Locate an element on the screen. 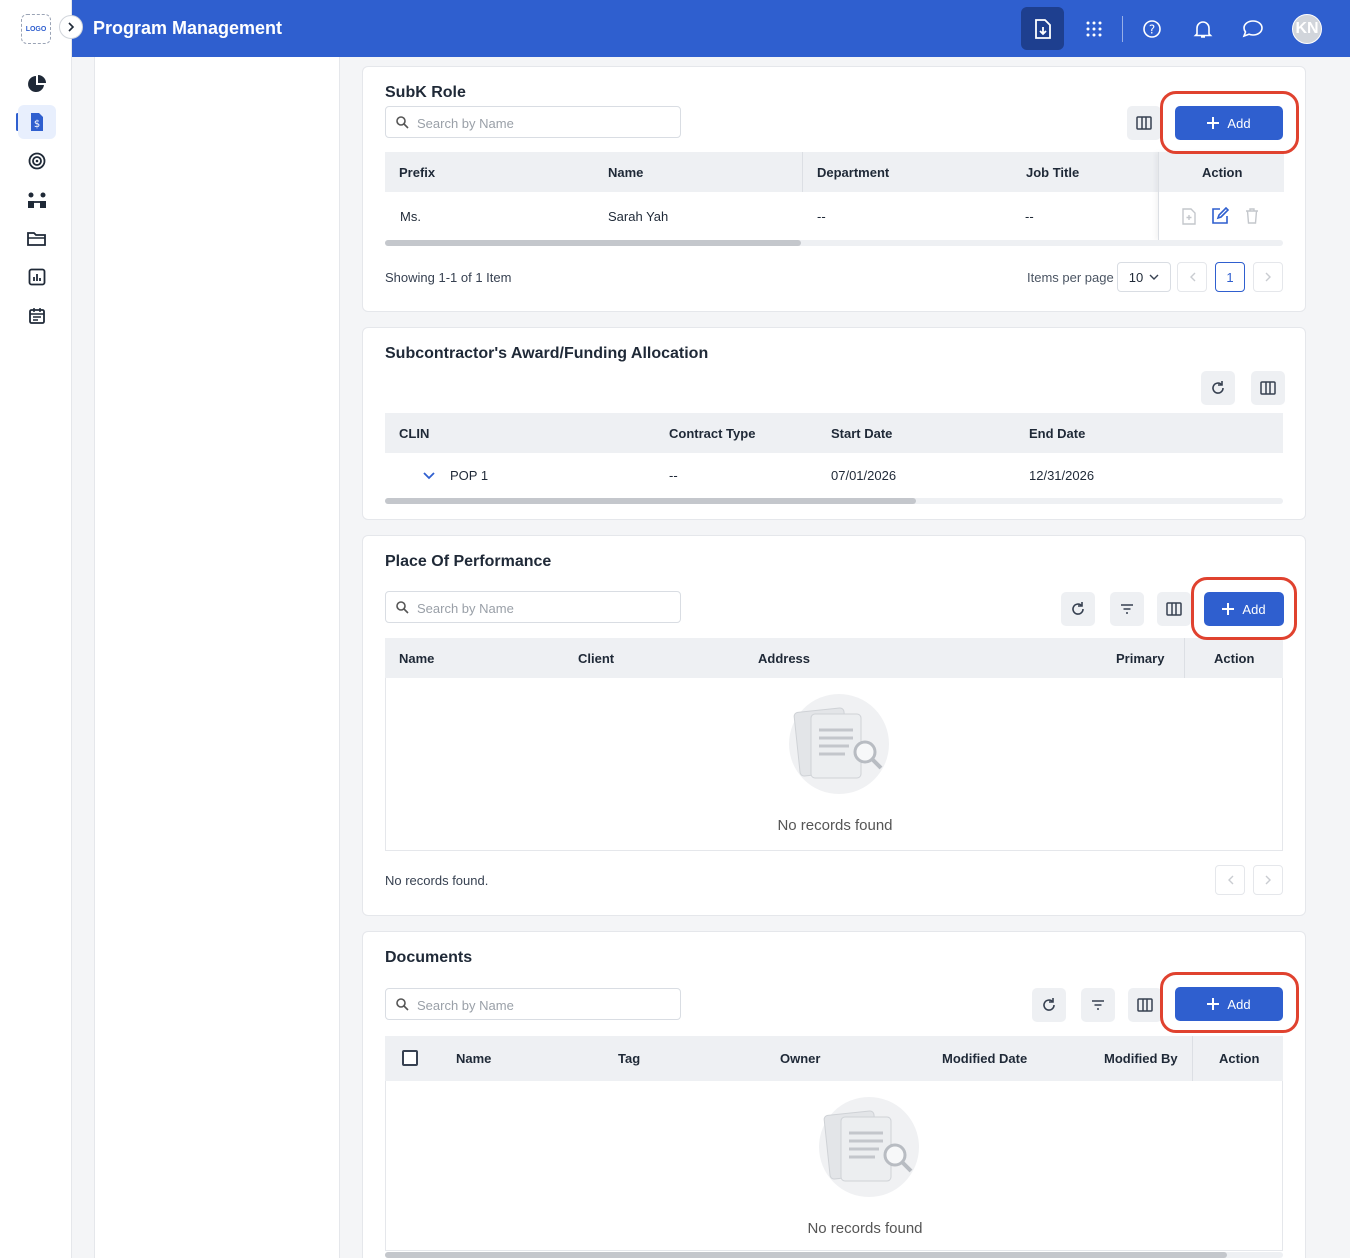  subk-role-title: SubK Role is located at coordinates (425, 92).